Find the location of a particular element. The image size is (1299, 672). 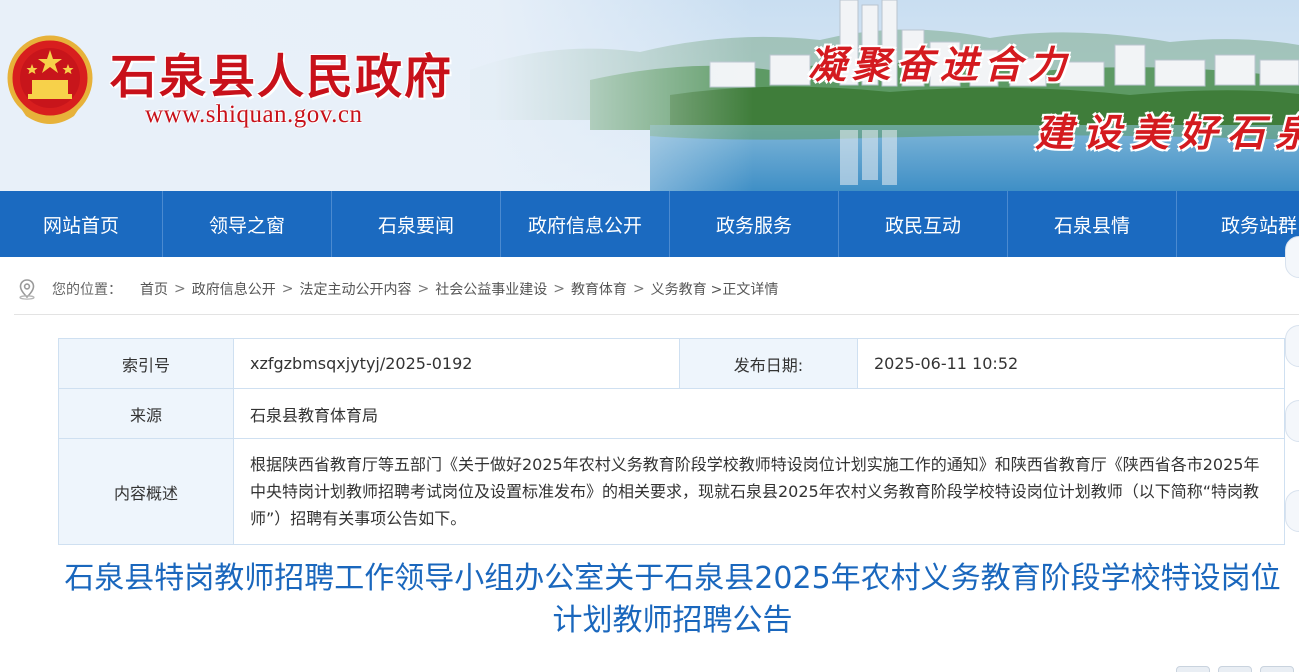

nav-item-county-info: 石泉县情 is located at coordinates (1092, 224).